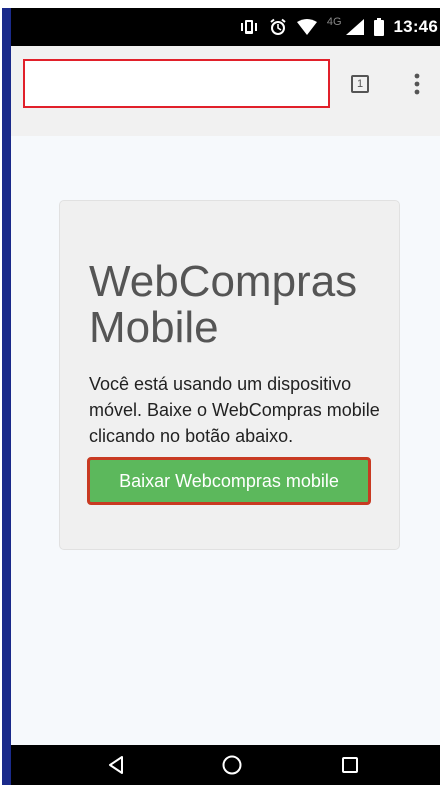 The height and width of the screenshot is (785, 440). Describe the element at coordinates (229, 481) in the screenshot. I see `download-app-button: Baixar Webcompras mobile` at that location.